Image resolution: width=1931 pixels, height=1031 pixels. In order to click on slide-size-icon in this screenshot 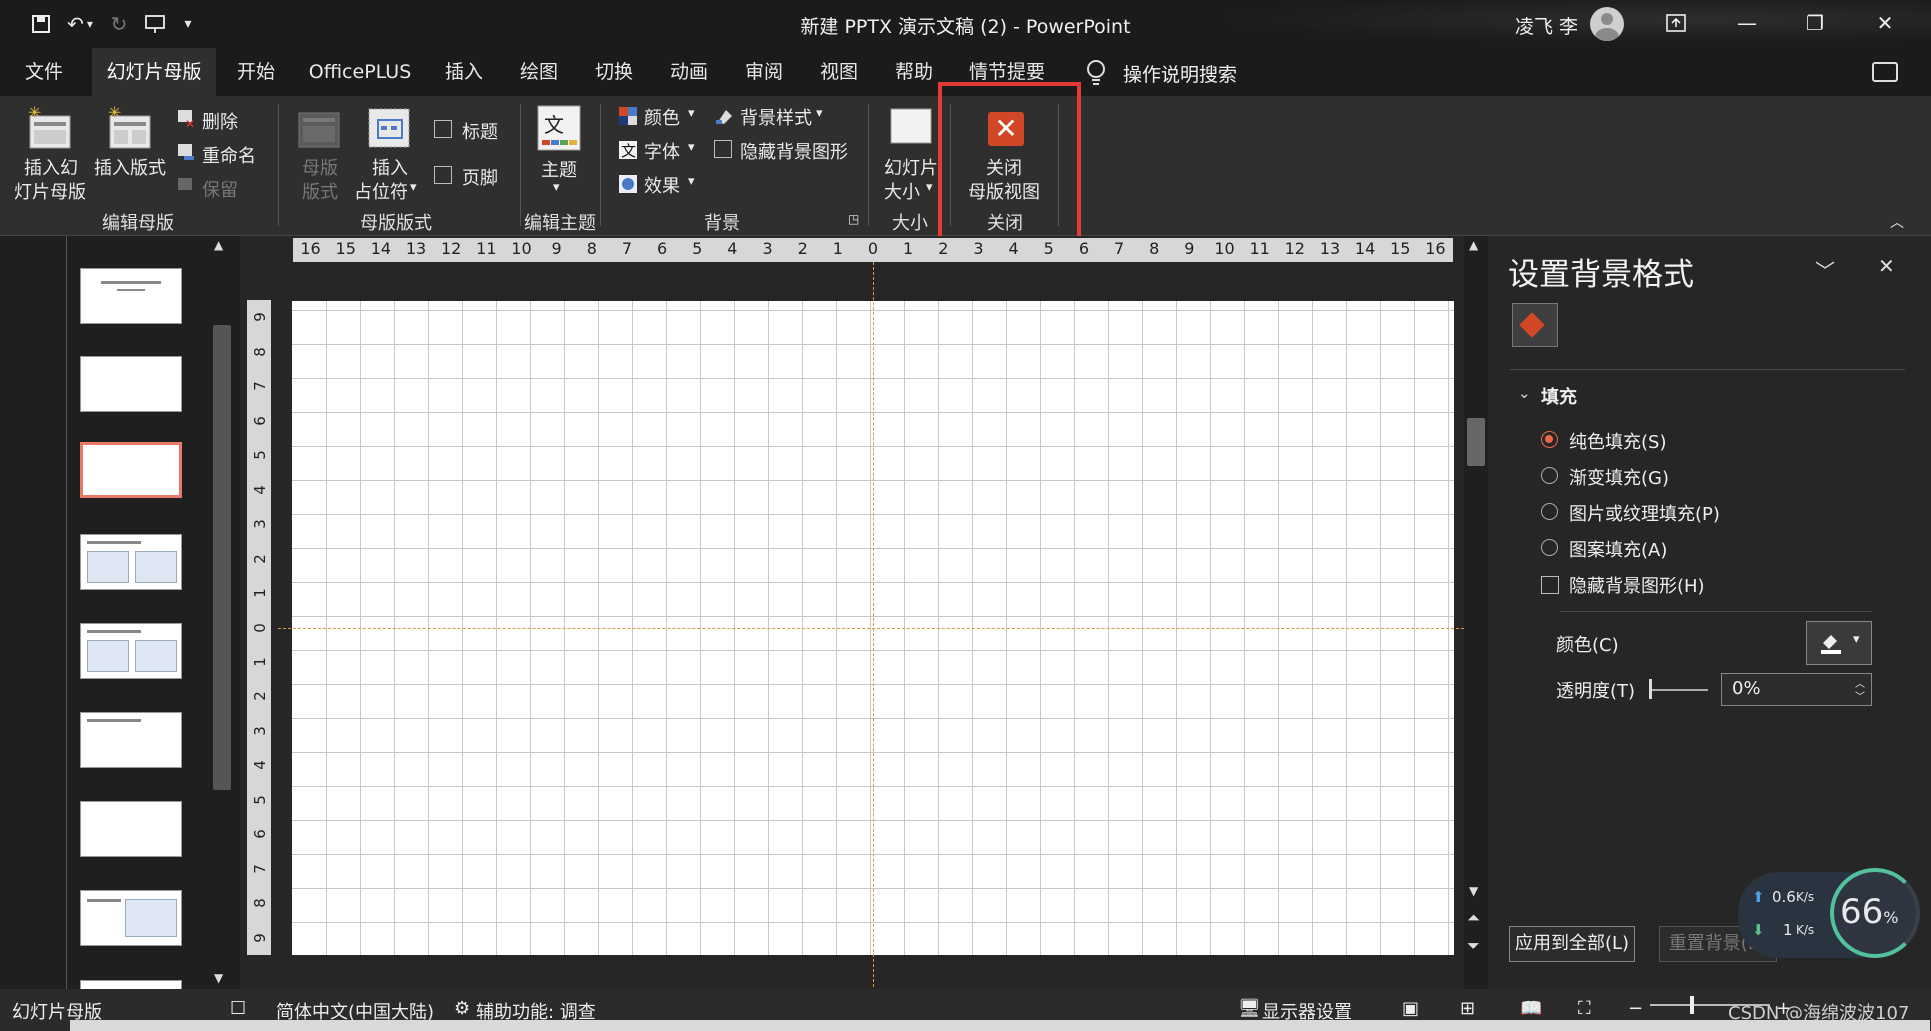, I will do `click(911, 127)`.